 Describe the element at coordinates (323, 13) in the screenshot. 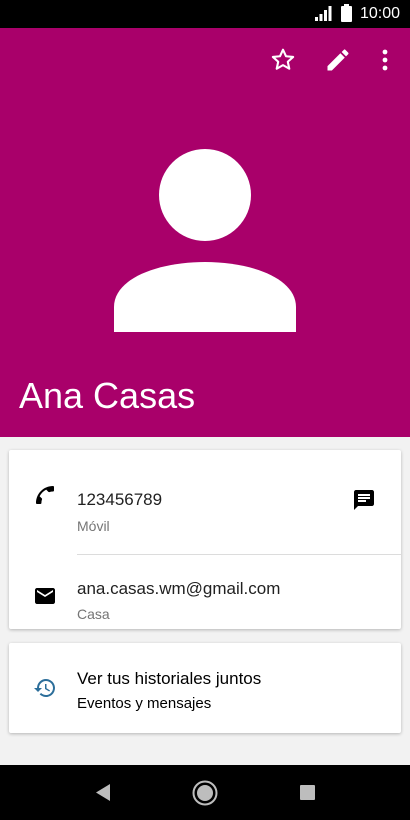

I see `signal-icon` at that location.